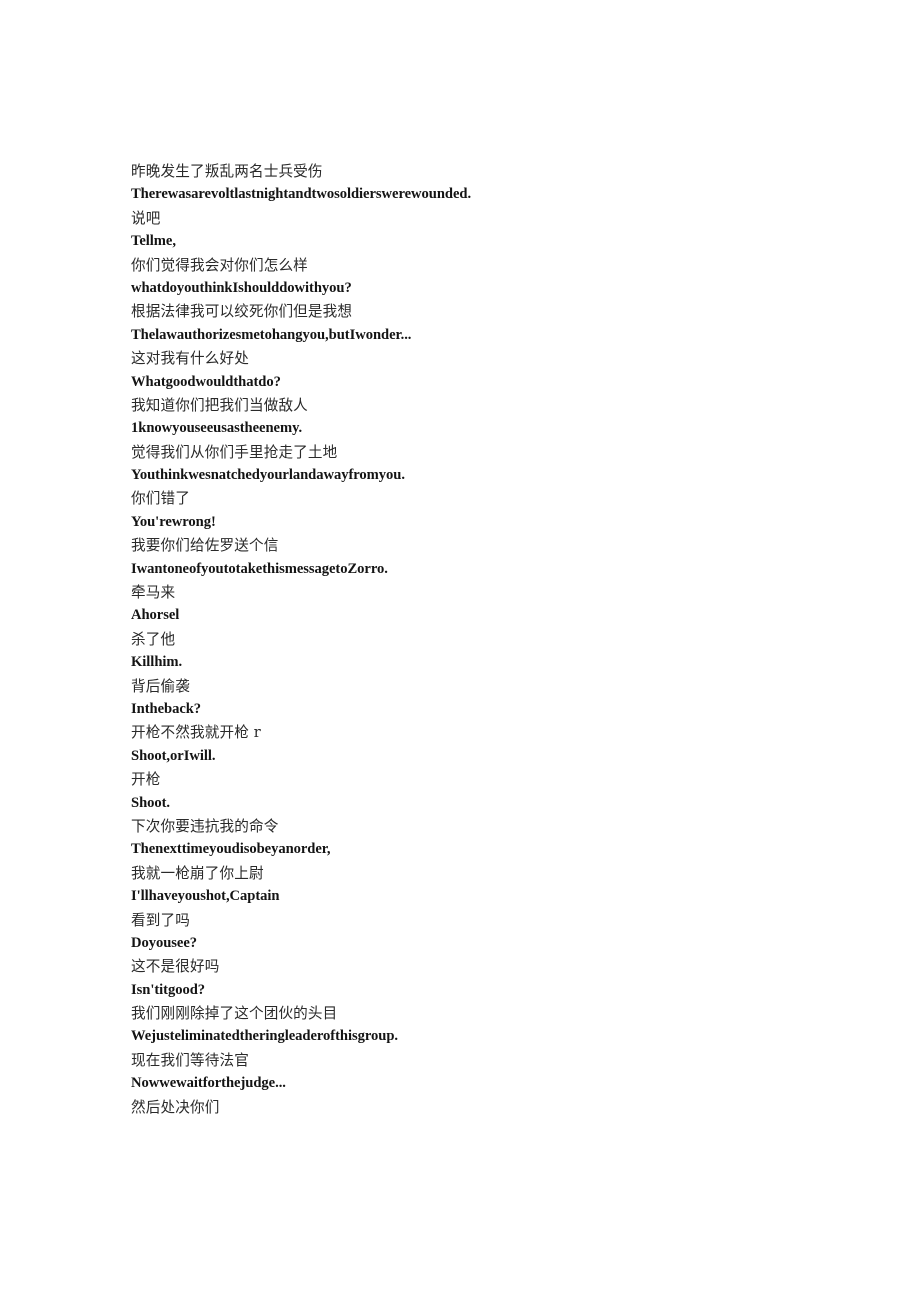  Describe the element at coordinates (151, 802) in the screenshot. I see `subtitle-line-english: Shoot.` at that location.